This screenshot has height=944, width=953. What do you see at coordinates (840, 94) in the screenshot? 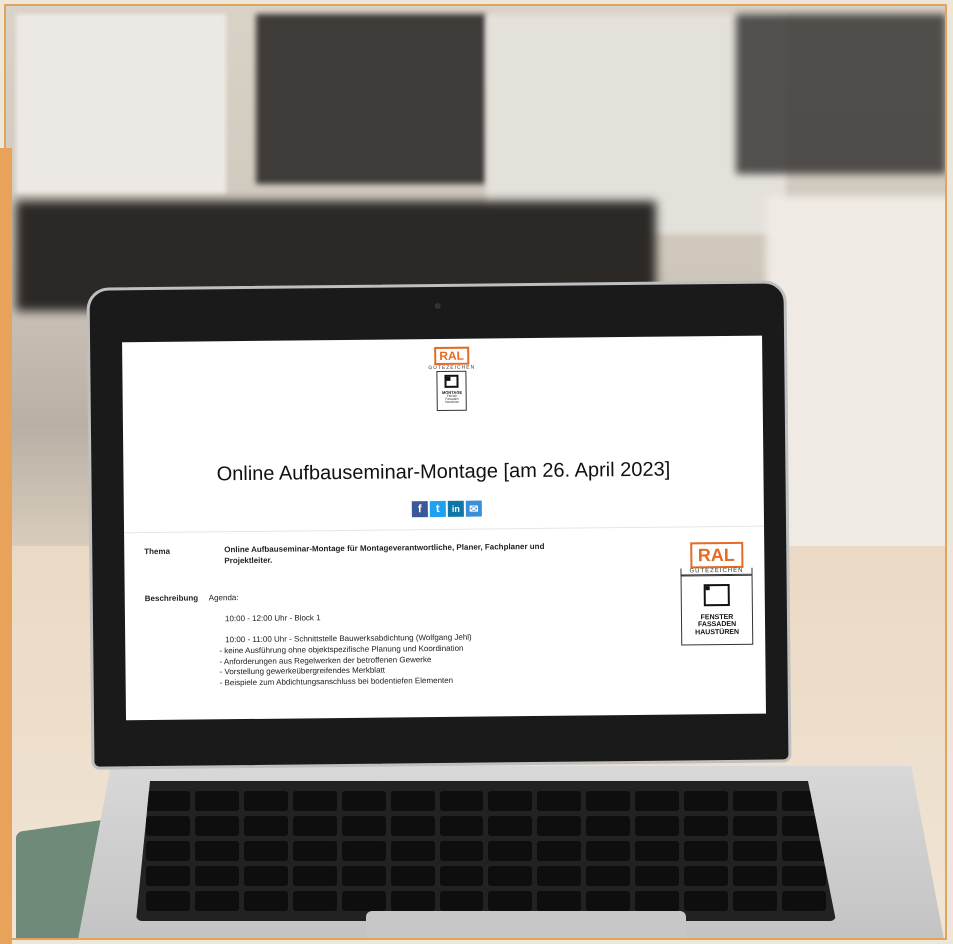
I see `background-doorway` at bounding box center [840, 94].